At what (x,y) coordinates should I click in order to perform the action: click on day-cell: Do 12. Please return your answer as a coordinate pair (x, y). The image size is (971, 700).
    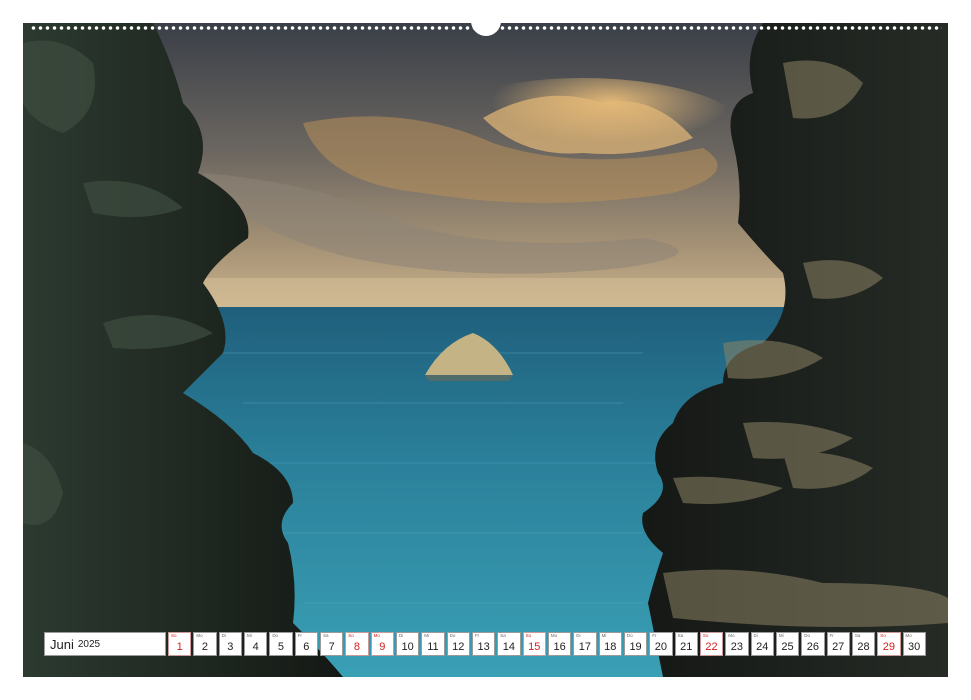
    Looking at the image, I should click on (458, 644).